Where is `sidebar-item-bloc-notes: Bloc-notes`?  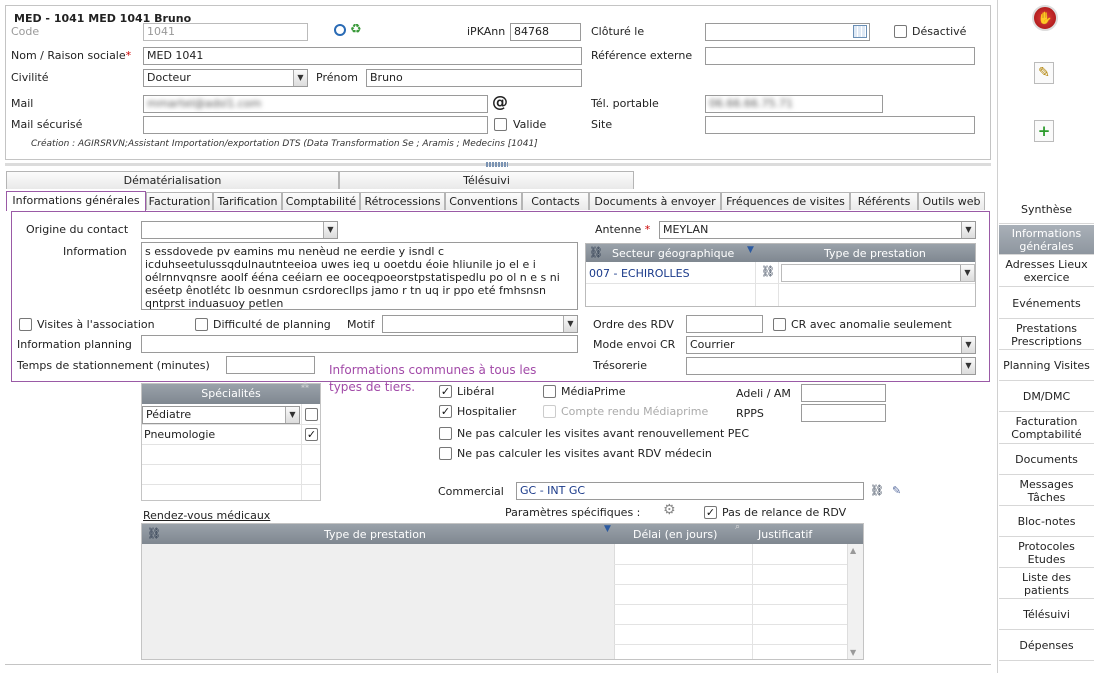
sidebar-item-bloc-notes: Bloc-notes is located at coordinates (1046, 522).